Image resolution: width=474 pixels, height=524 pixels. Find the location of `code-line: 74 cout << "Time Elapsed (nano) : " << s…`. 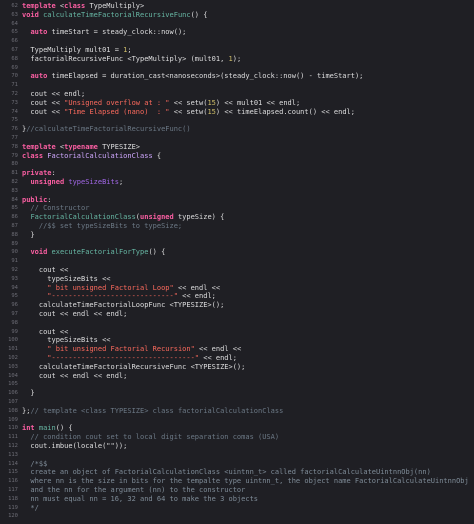

code-line: 74 cout << "Time Elapsed (nano) : " << s… is located at coordinates (237, 112).